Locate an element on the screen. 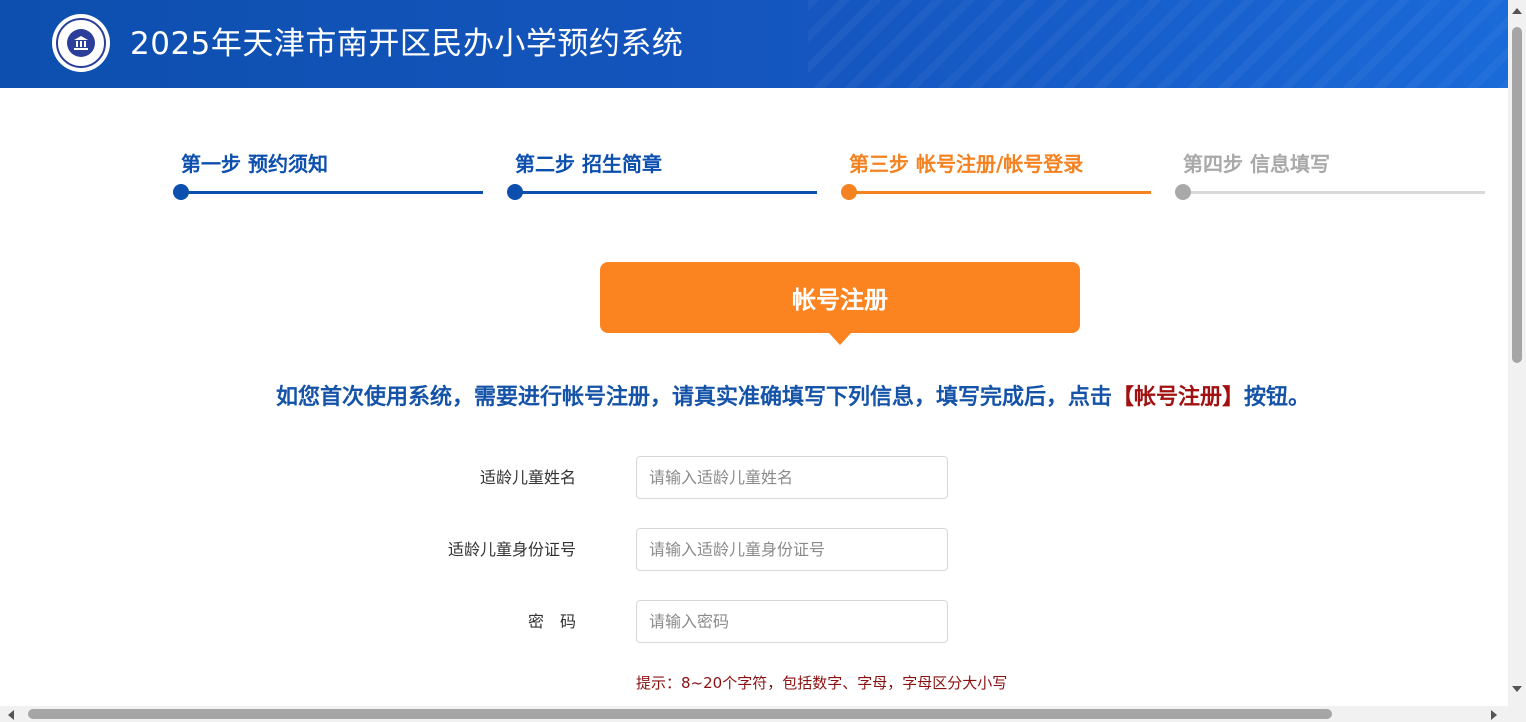 The height and width of the screenshot is (722, 1526). form-row-password: 密 码 is located at coordinates (754, 622).